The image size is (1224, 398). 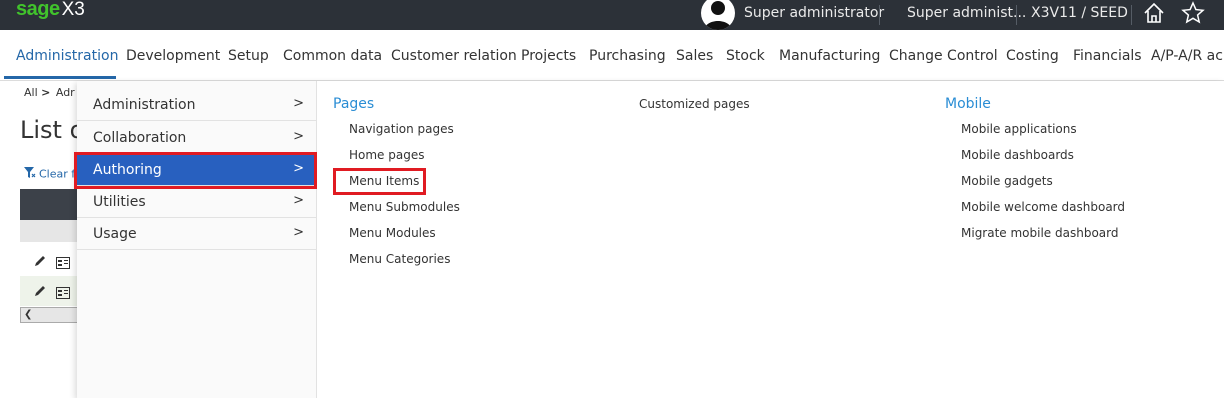 I want to click on clear-filter-label: Clear fi, so click(x=59, y=174).